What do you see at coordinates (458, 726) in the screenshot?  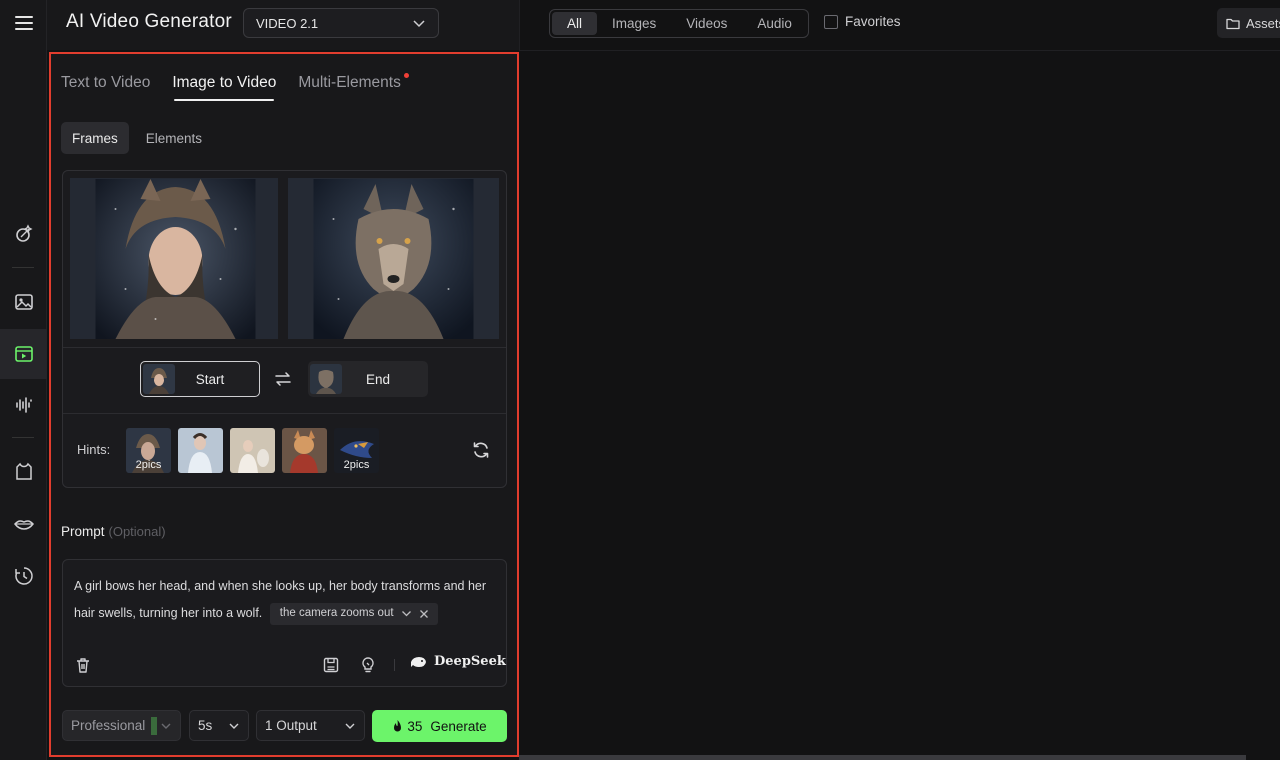 I see `generate-label: Generate` at bounding box center [458, 726].